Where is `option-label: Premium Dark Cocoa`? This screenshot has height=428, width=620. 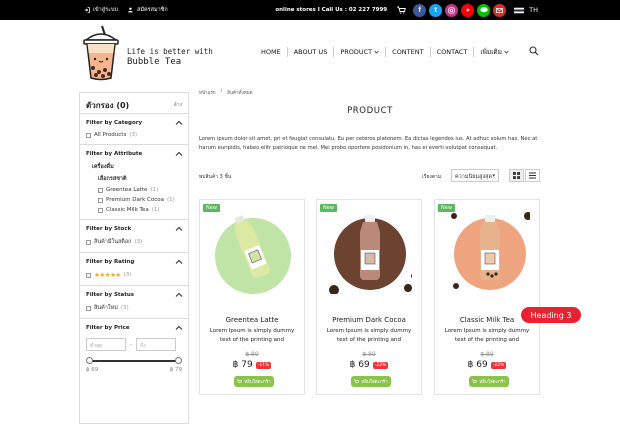 option-label: Premium Dark Cocoa is located at coordinates (135, 200).